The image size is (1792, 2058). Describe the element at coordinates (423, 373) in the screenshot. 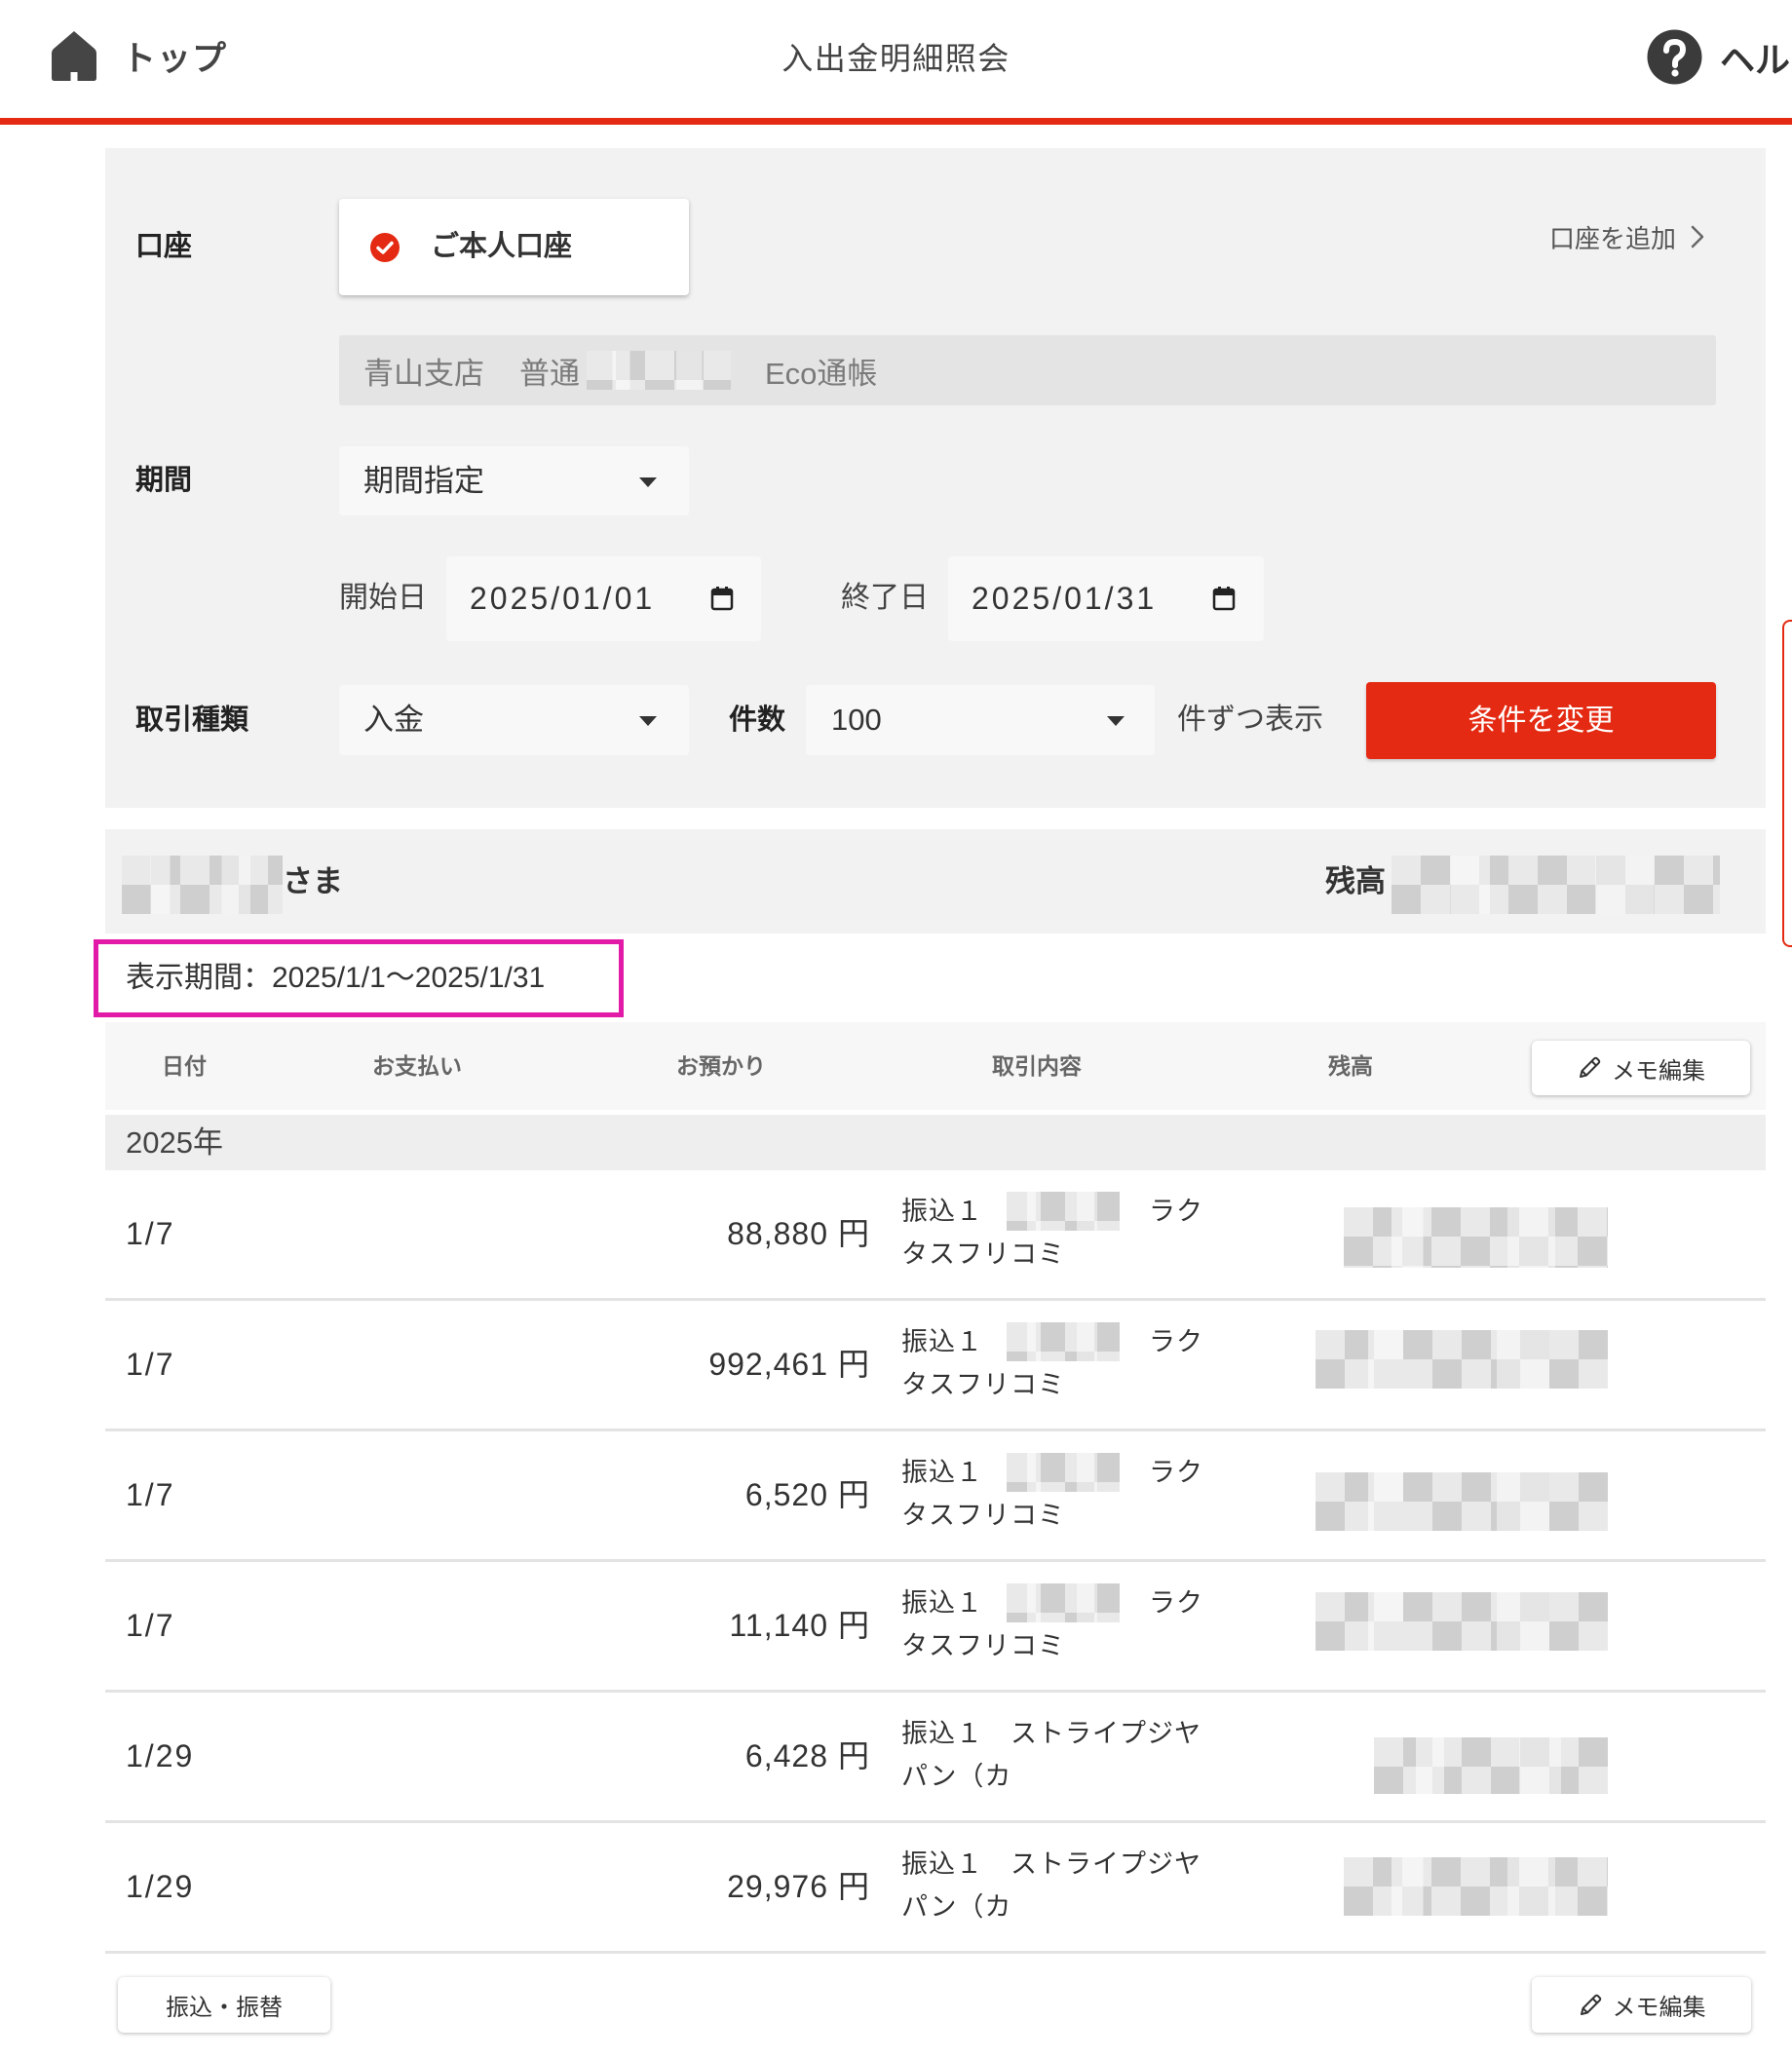

I see `account-branch: 青山支店` at that location.